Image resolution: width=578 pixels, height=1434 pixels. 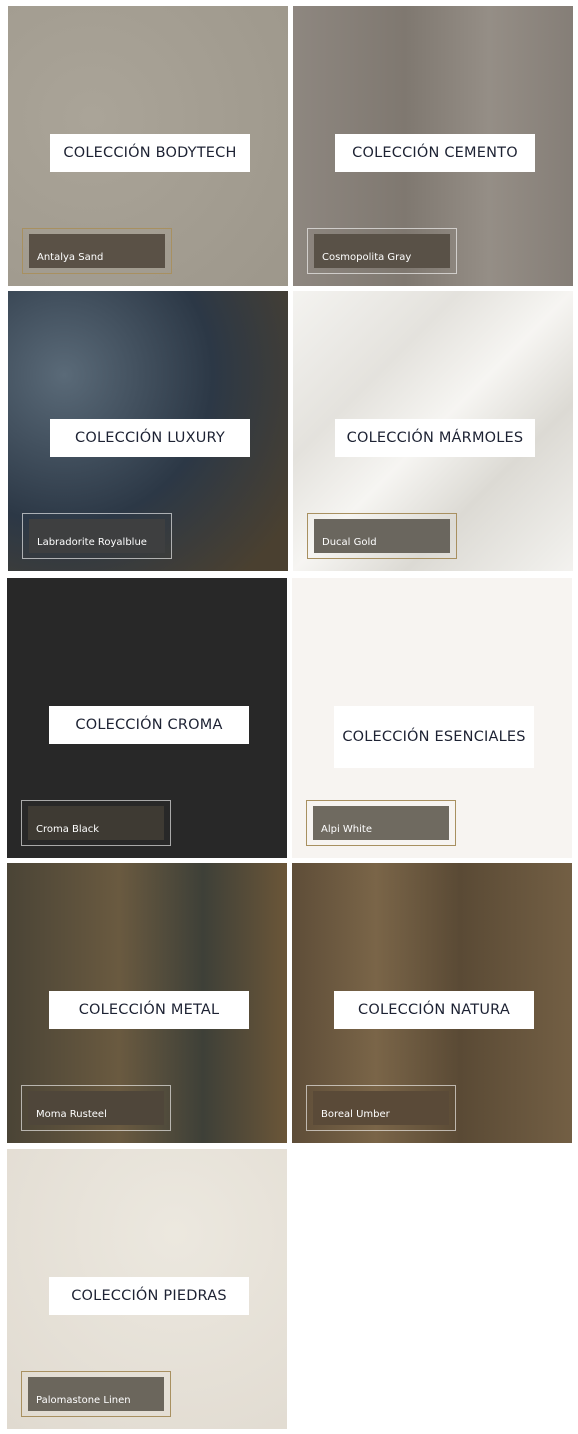 What do you see at coordinates (435, 153) in the screenshot?
I see `collection-title: COLECCIÓN CEMENTO` at bounding box center [435, 153].